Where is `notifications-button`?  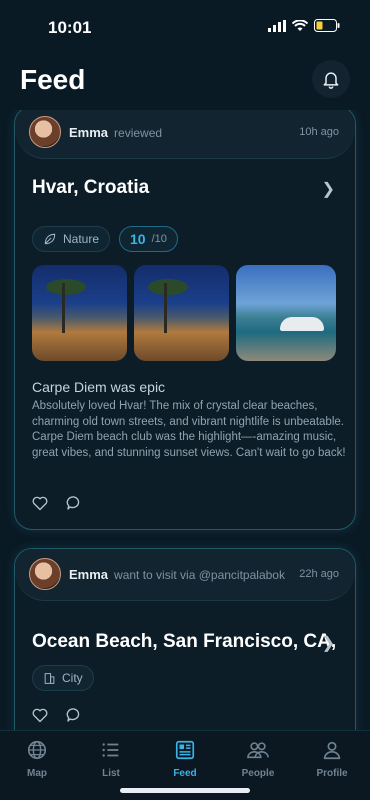
notifications-button is located at coordinates (331, 79).